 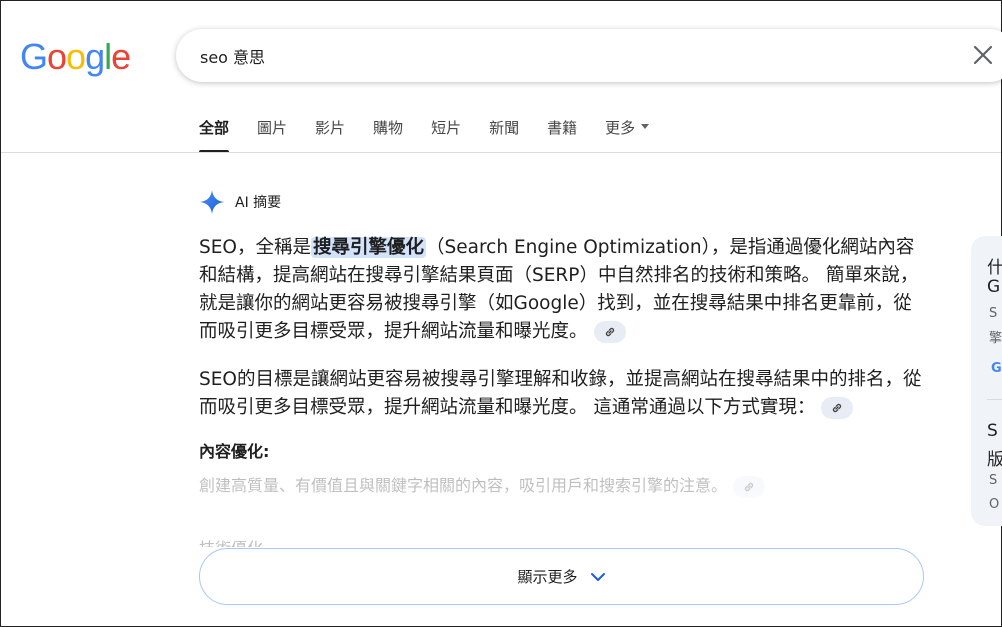 I want to click on ai-overview-header: AI 摘要, so click(x=240, y=202).